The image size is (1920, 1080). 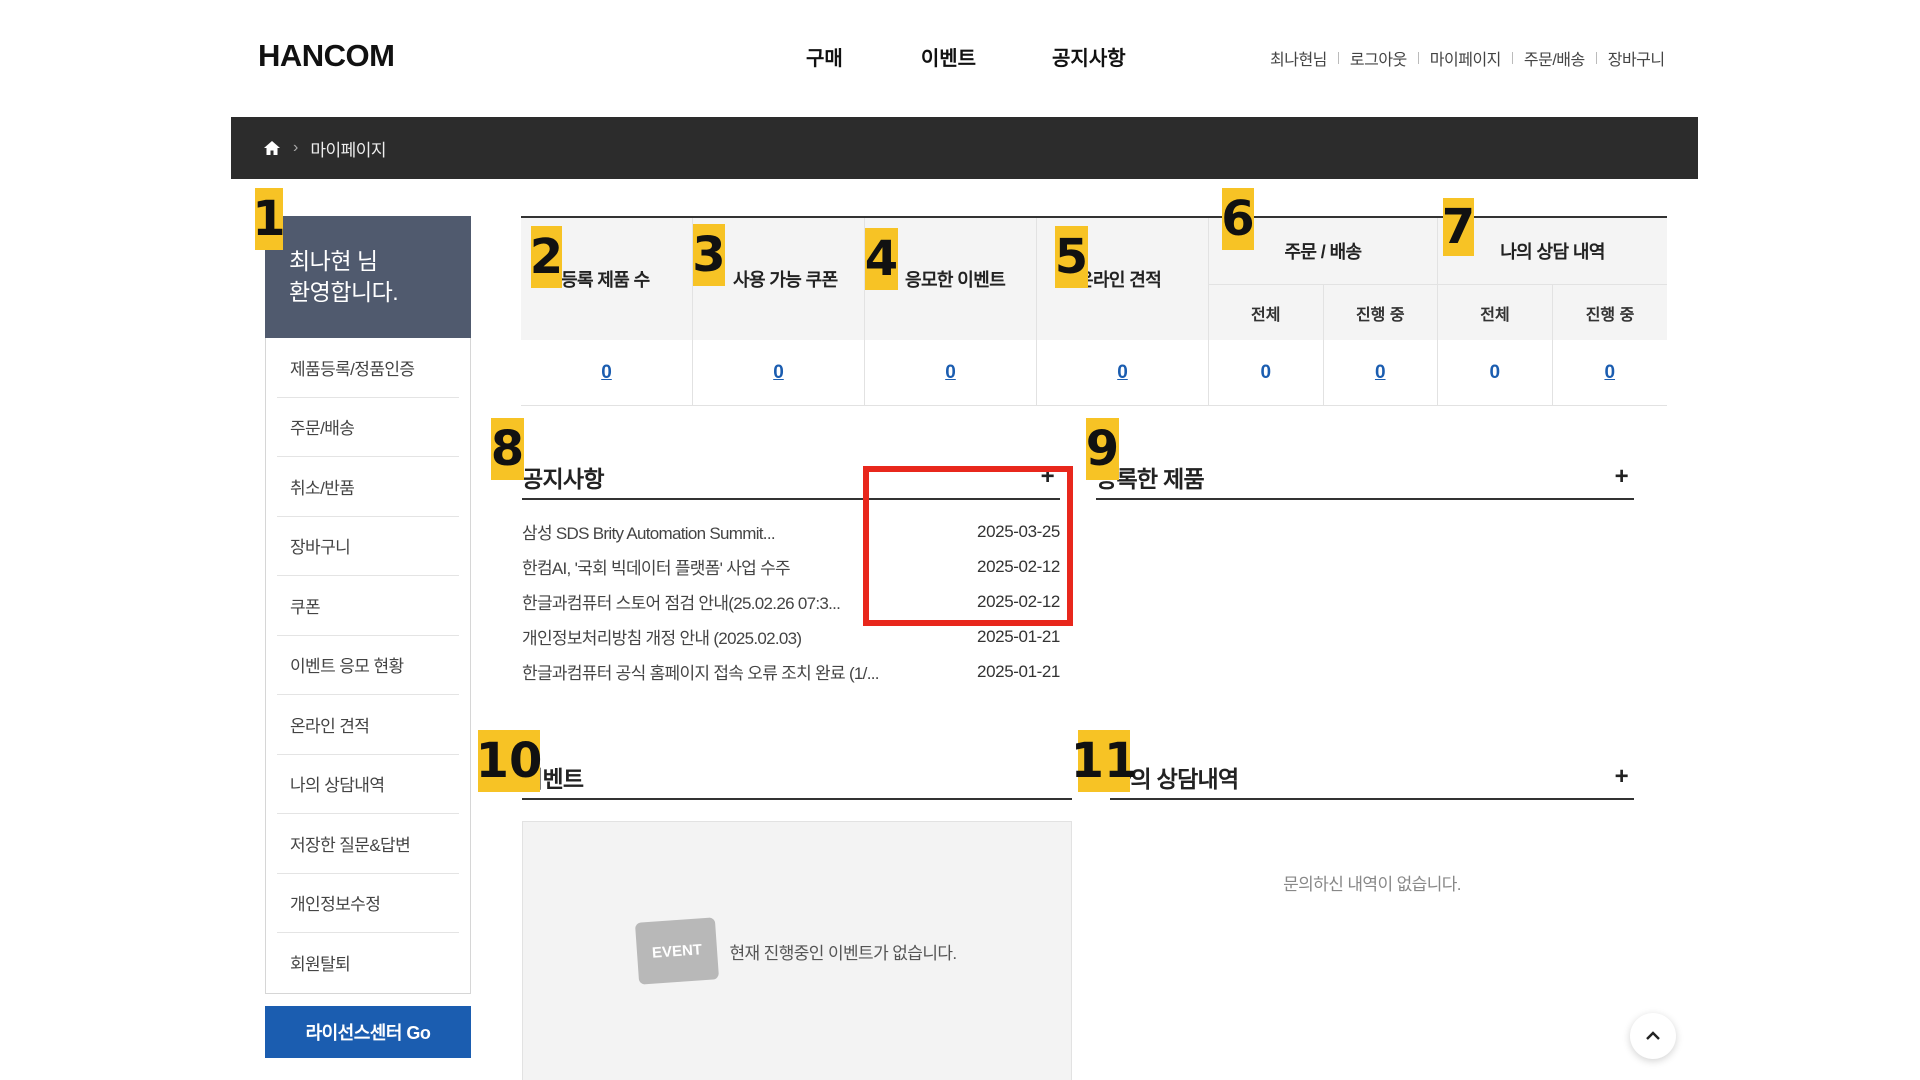 I want to click on products-more-button: +, so click(x=1624, y=477).